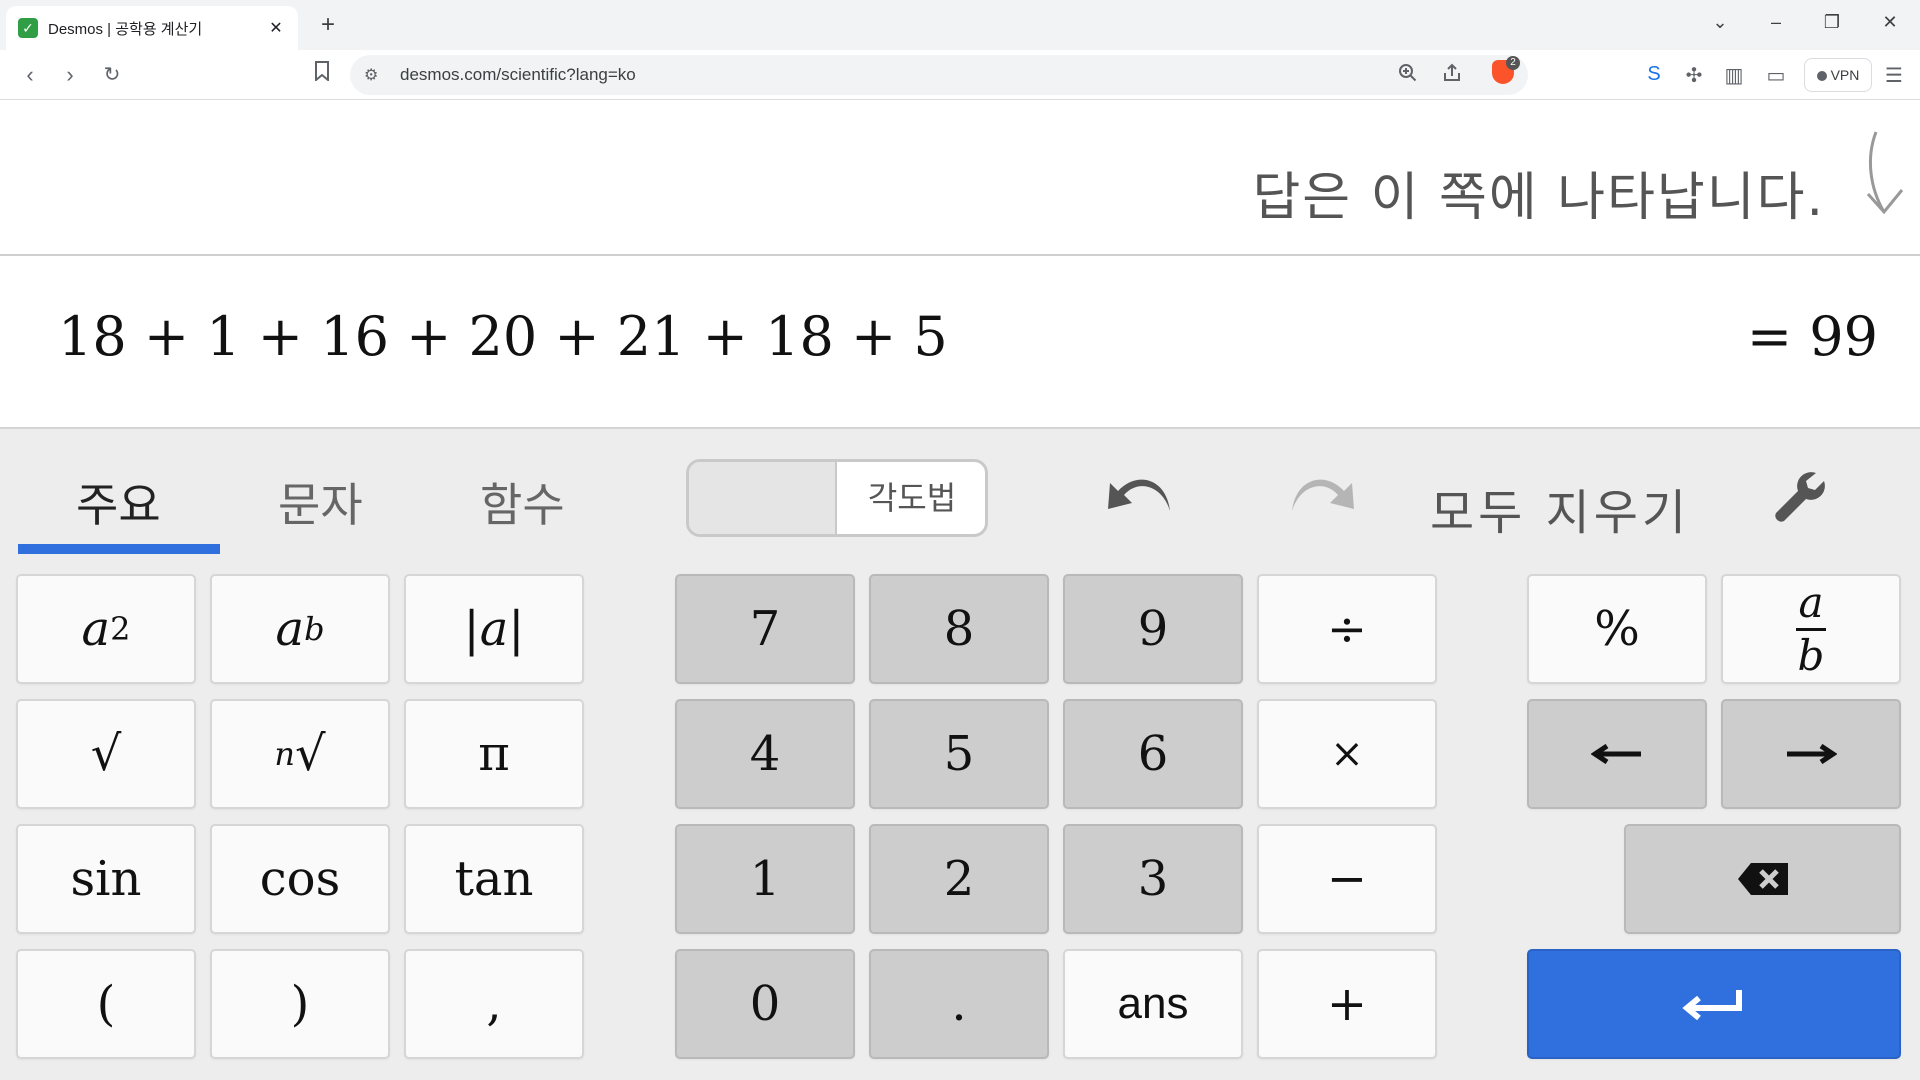 Image resolution: width=1920 pixels, height=1080 pixels. Describe the element at coordinates (1894, 75) in the screenshot. I see `menu-hamburger-icon: ☰` at that location.